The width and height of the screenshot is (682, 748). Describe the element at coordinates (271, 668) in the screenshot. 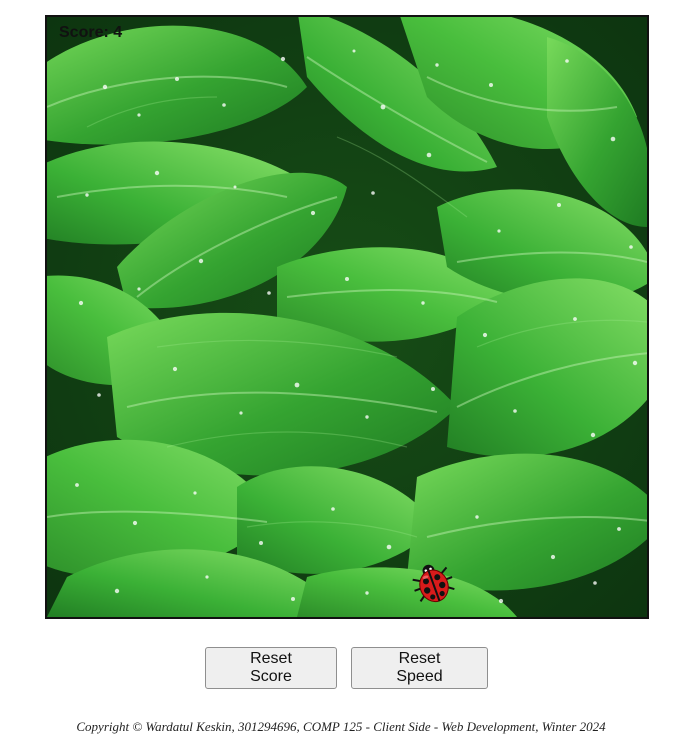

I see `reset-score-button: Reset Score` at that location.